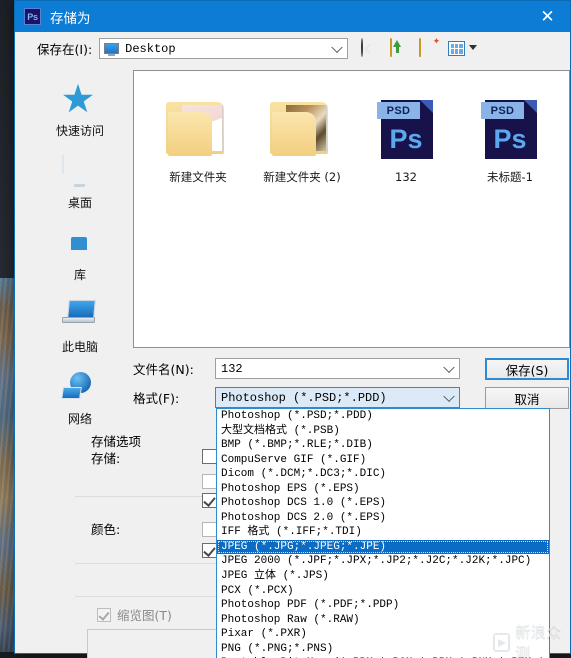 Image resolution: width=571 pixels, height=658 pixels. What do you see at coordinates (104, 614) in the screenshot?
I see `thumbnail-checkbox` at bounding box center [104, 614].